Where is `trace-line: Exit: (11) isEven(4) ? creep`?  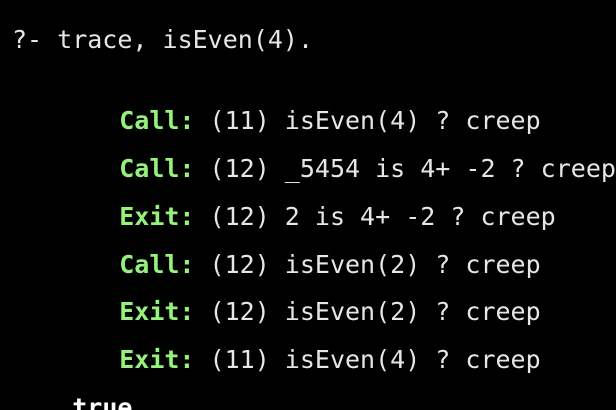 trace-line: Exit: (11) isEven(4) ? creep is located at coordinates (299, 341).